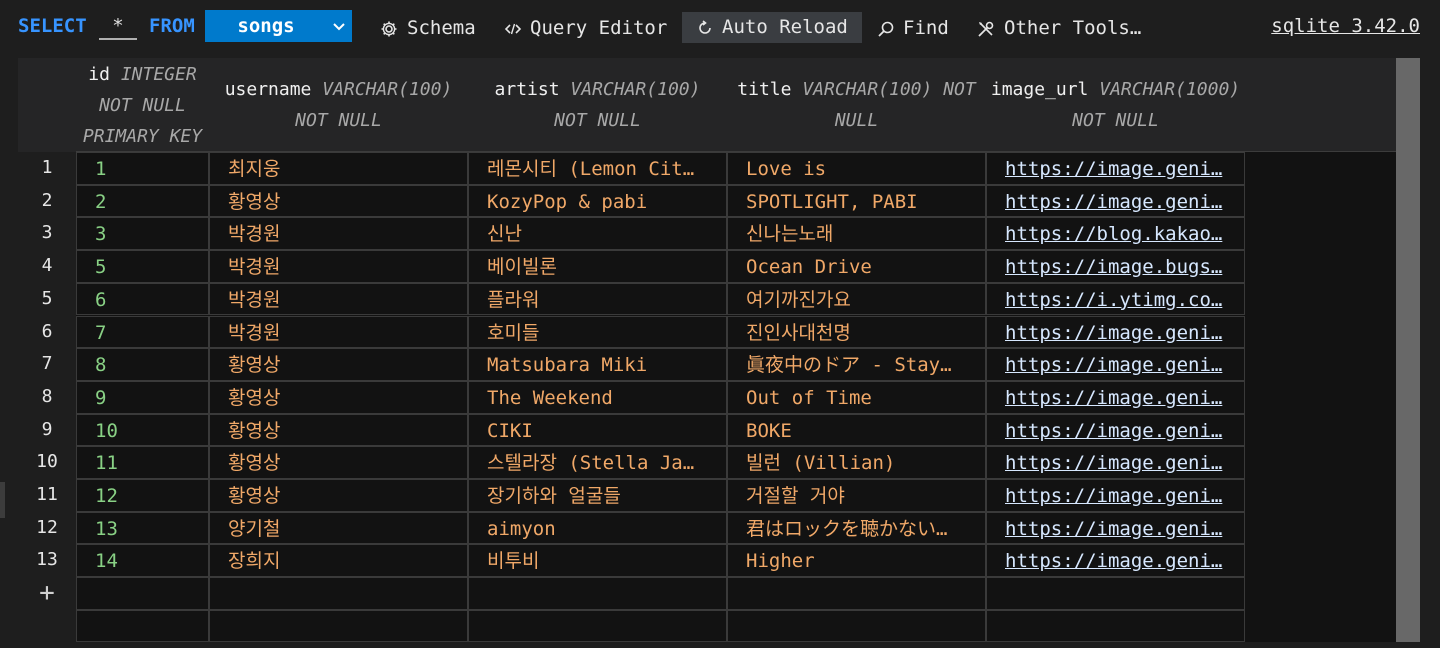 The image size is (1440, 648). I want to click on find-button: Find, so click(917, 28).